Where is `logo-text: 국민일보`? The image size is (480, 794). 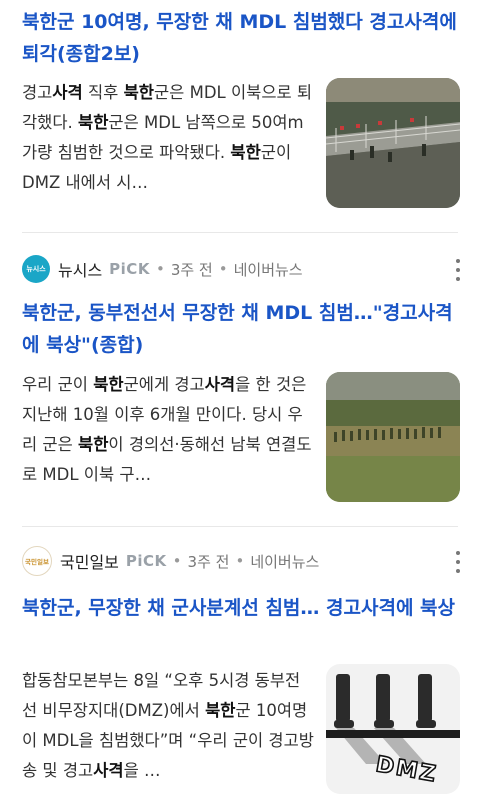
logo-text: 국민일보 is located at coordinates (37, 562).